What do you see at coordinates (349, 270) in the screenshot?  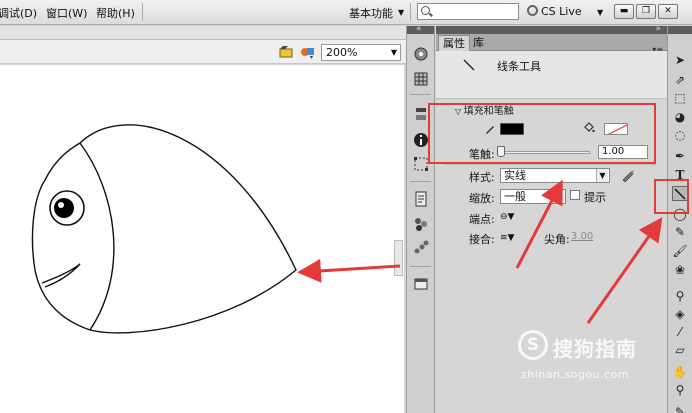 I see `arrow-to-fish-outline` at bounding box center [349, 270].